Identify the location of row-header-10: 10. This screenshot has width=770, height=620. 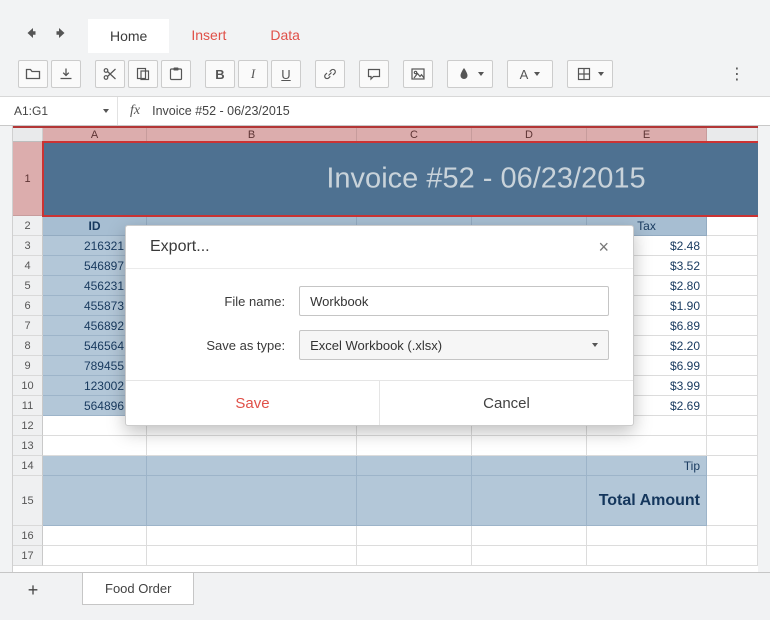
(28, 386).